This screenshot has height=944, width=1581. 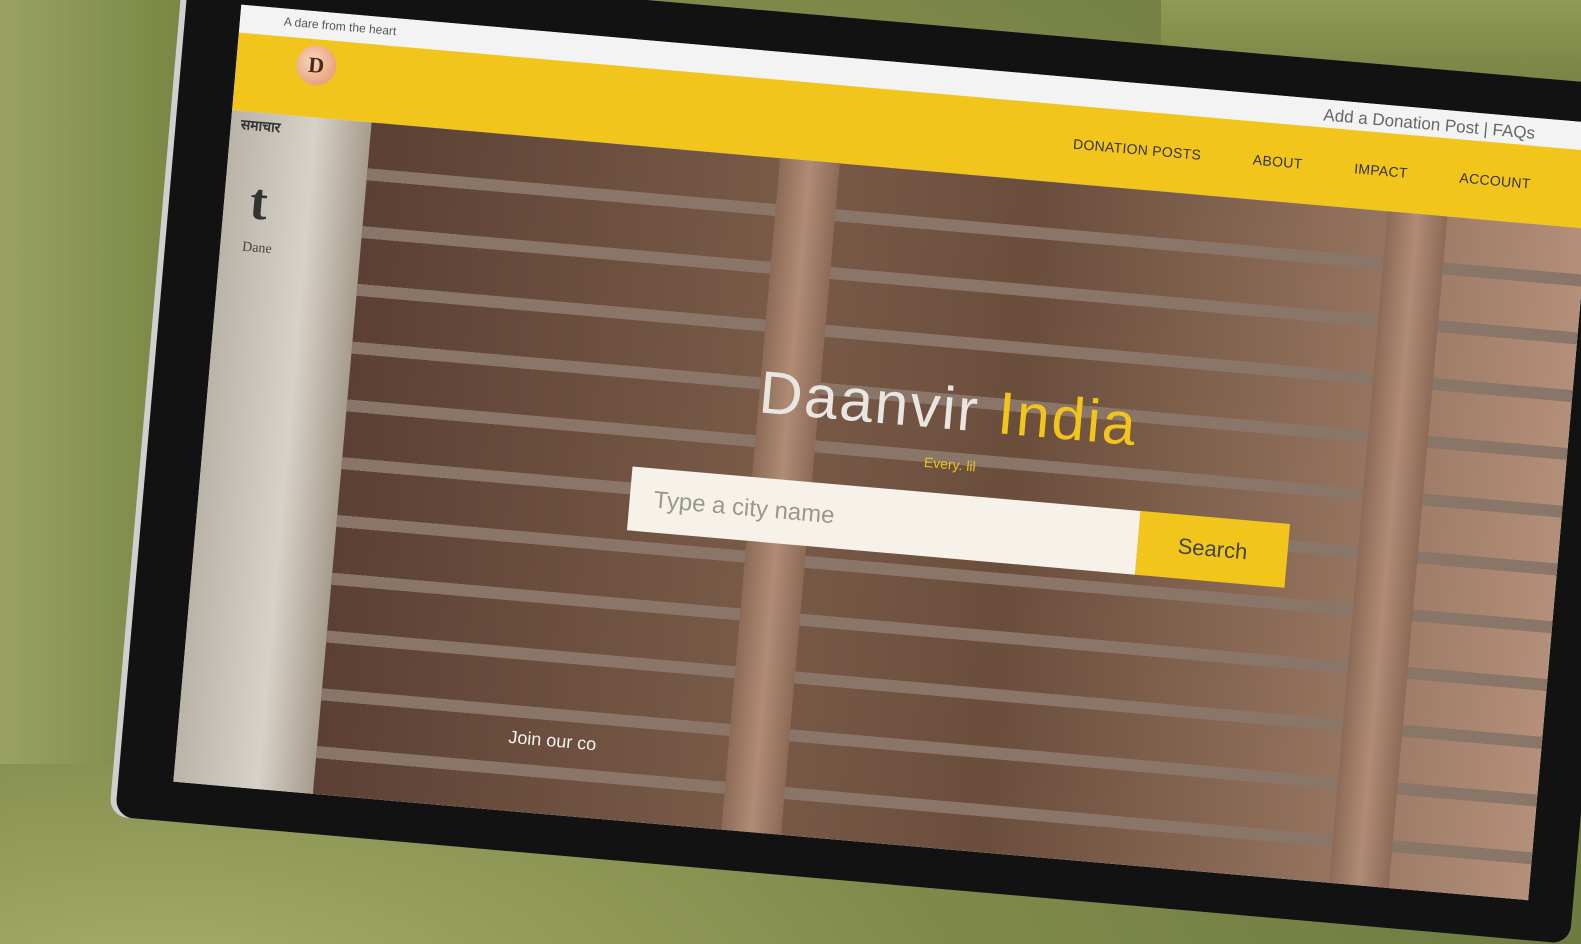 I want to click on city-search: Search, so click(x=958, y=527).